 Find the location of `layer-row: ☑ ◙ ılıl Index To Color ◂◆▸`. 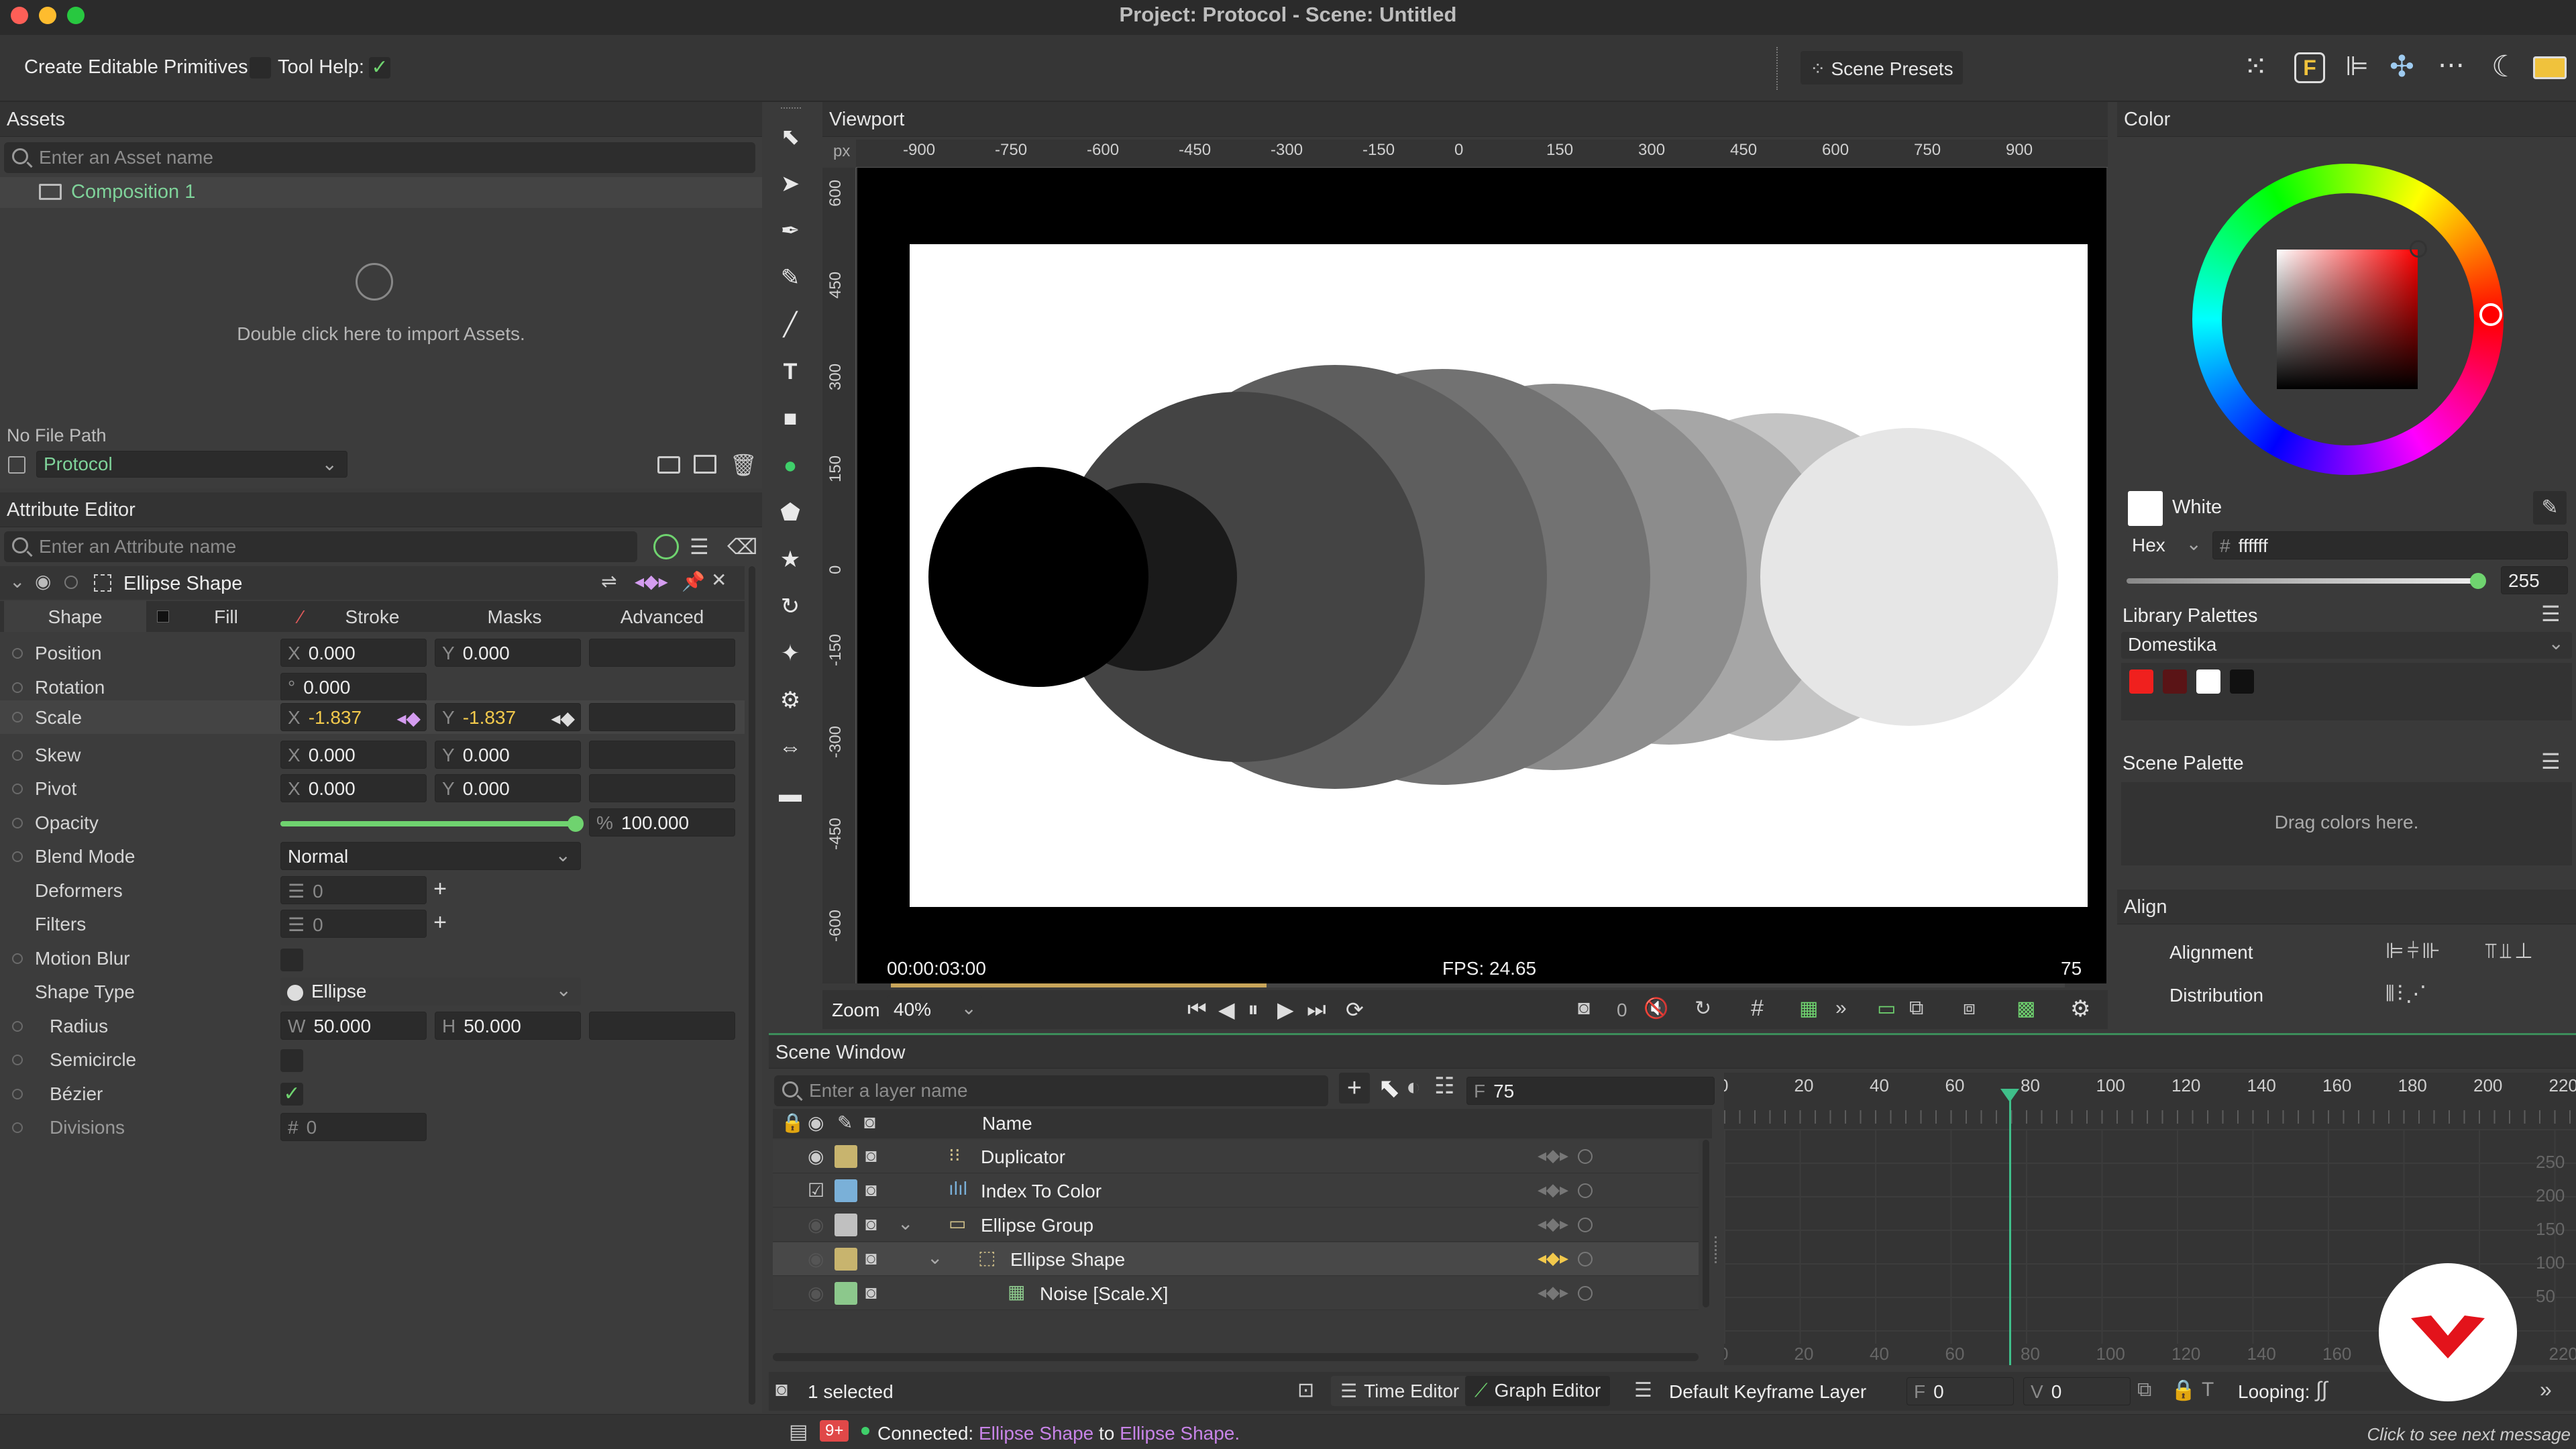

layer-row: ☑ ◙ ılıl Index To Color ◂◆▸ is located at coordinates (1236, 1191).